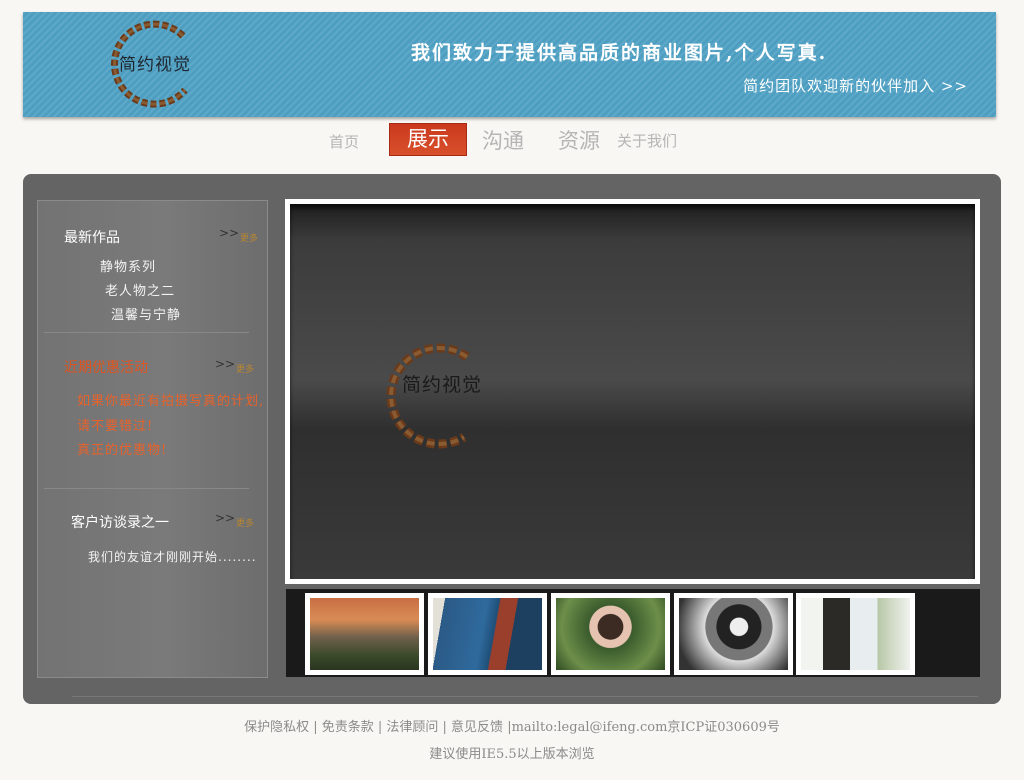 The width and height of the screenshot is (1024, 780). I want to click on slogan: 我们致力于提供高品质的商业图片,个人写真., so click(619, 53).